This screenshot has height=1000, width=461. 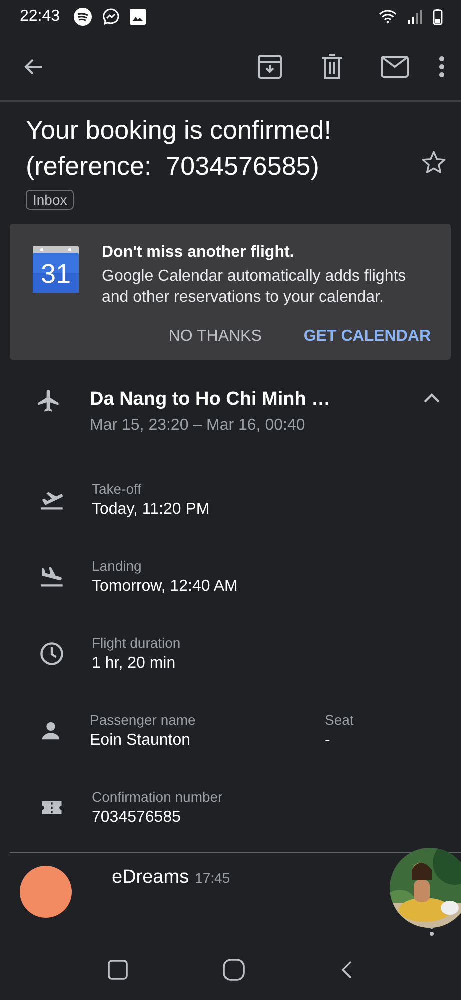 What do you see at coordinates (215, 337) in the screenshot?
I see `no-thanks-button: NO THANKS` at bounding box center [215, 337].